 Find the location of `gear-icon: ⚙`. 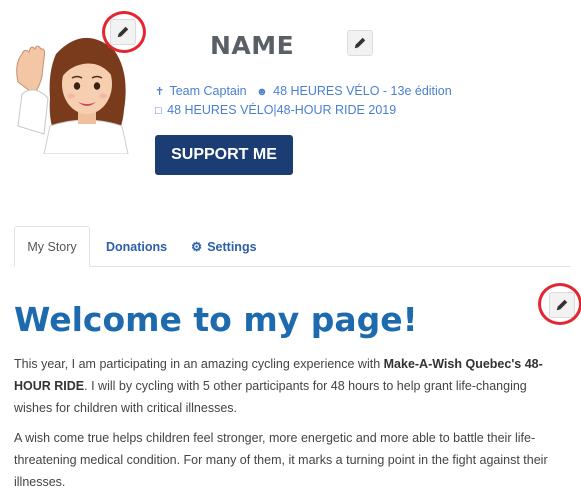

gear-icon: ⚙ is located at coordinates (197, 247).